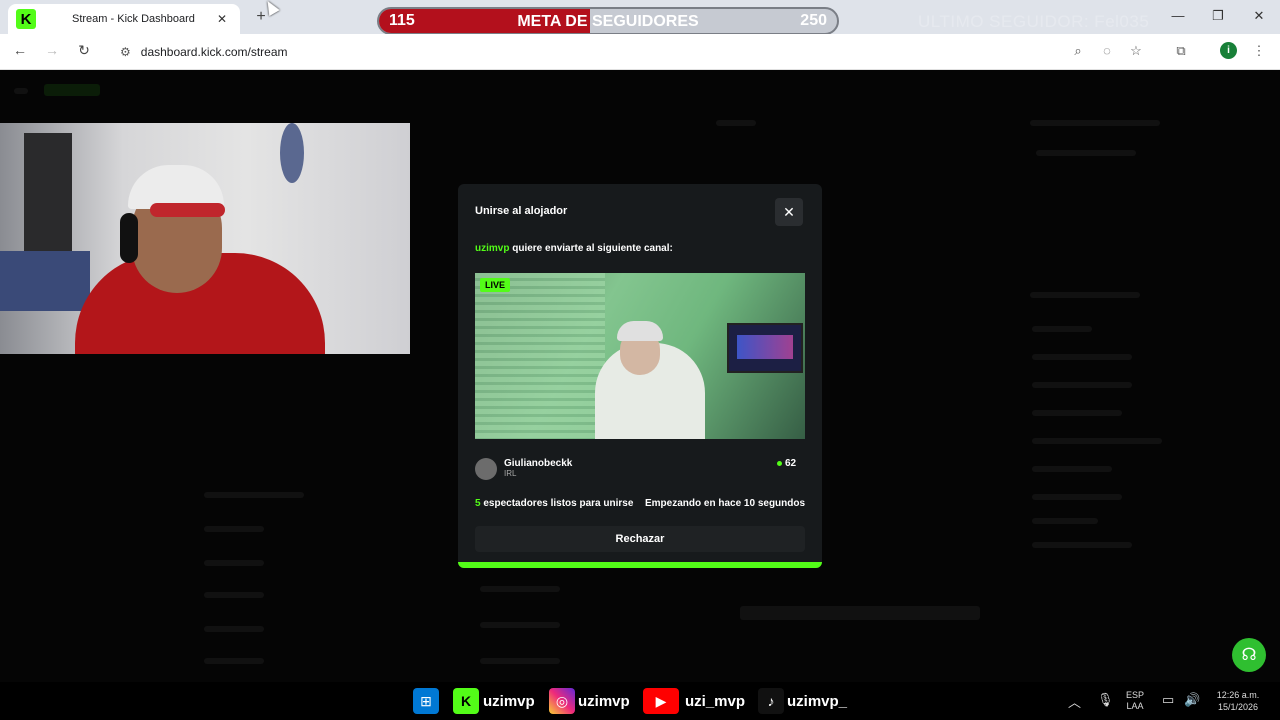 The width and height of the screenshot is (1280, 720). I want to click on bookmark-star-icon: ☆, so click(1136, 51).